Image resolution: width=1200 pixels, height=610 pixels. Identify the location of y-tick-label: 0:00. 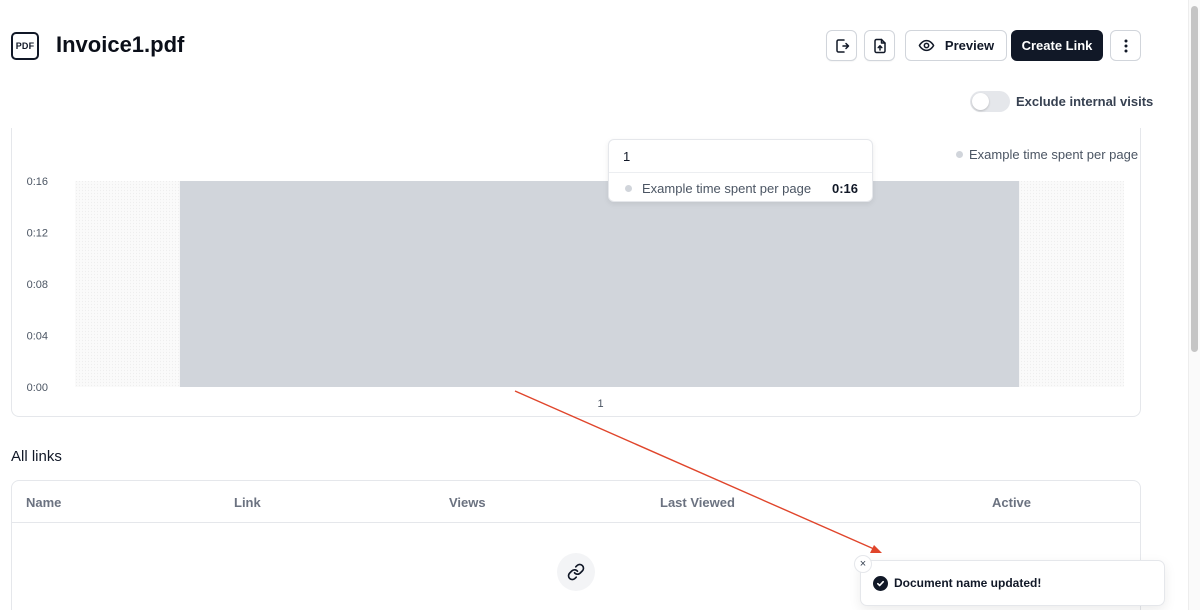
(37, 388).